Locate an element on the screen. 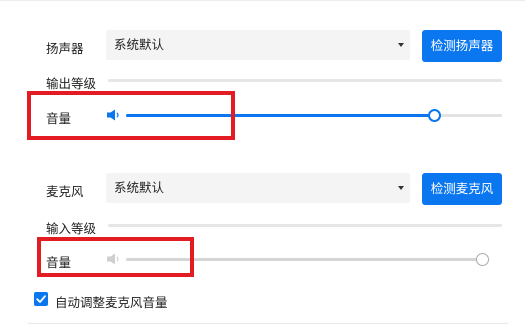  mic-label: 麦克风 is located at coordinates (65, 192).